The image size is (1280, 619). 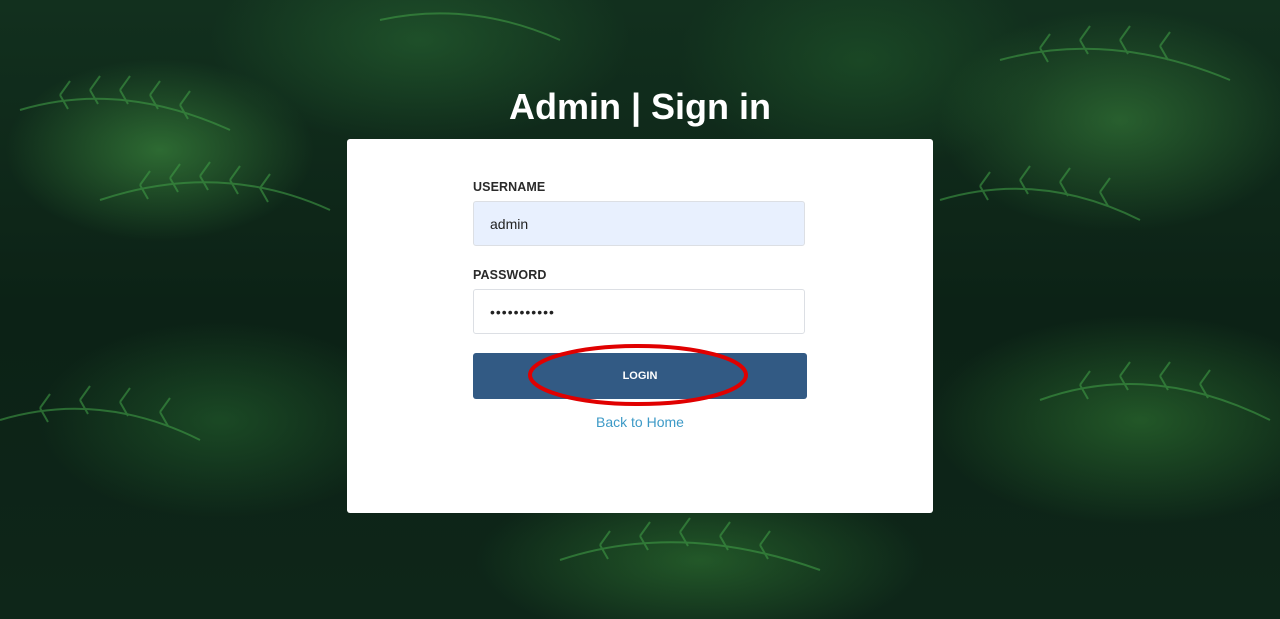 I want to click on password-field, so click(x=639, y=311).